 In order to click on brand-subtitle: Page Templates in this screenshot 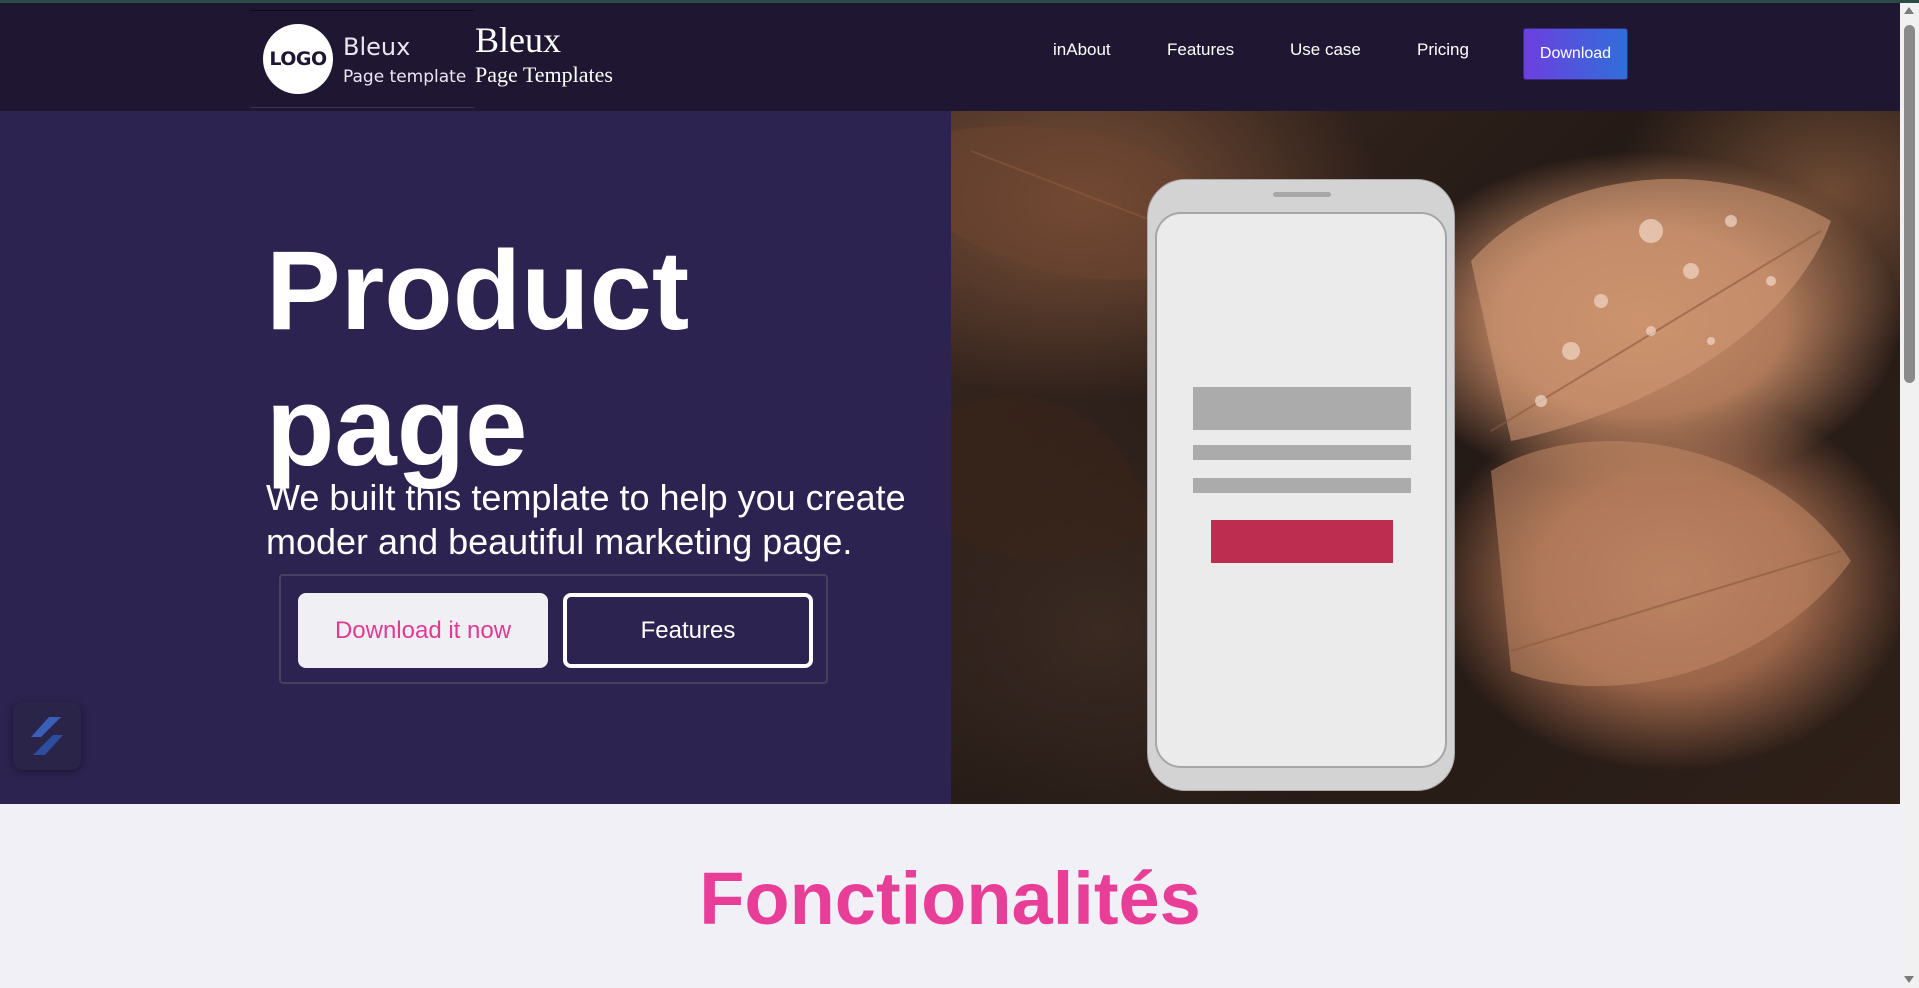, I will do `click(544, 74)`.